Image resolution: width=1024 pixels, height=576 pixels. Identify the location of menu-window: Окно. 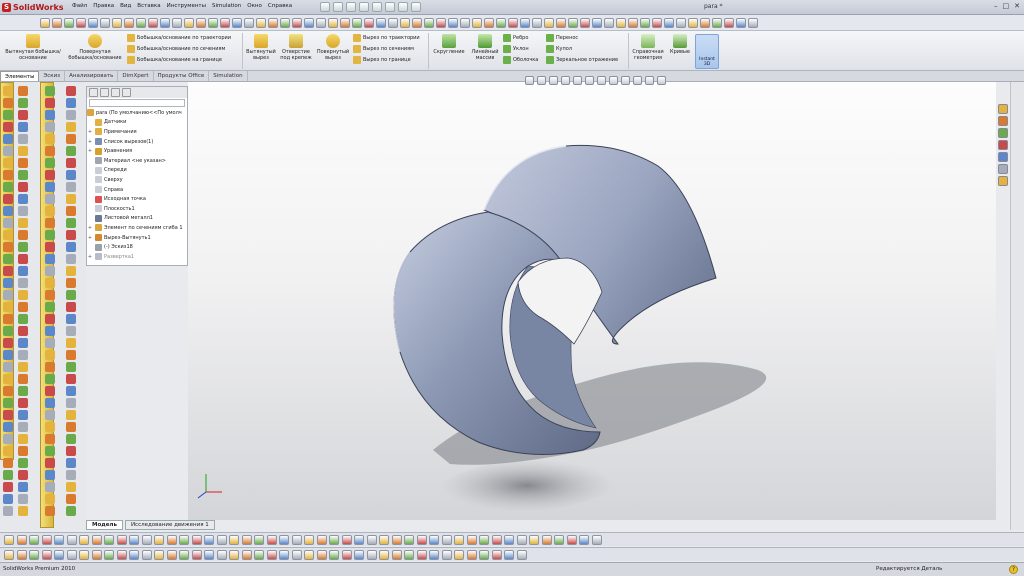
(254, 6).